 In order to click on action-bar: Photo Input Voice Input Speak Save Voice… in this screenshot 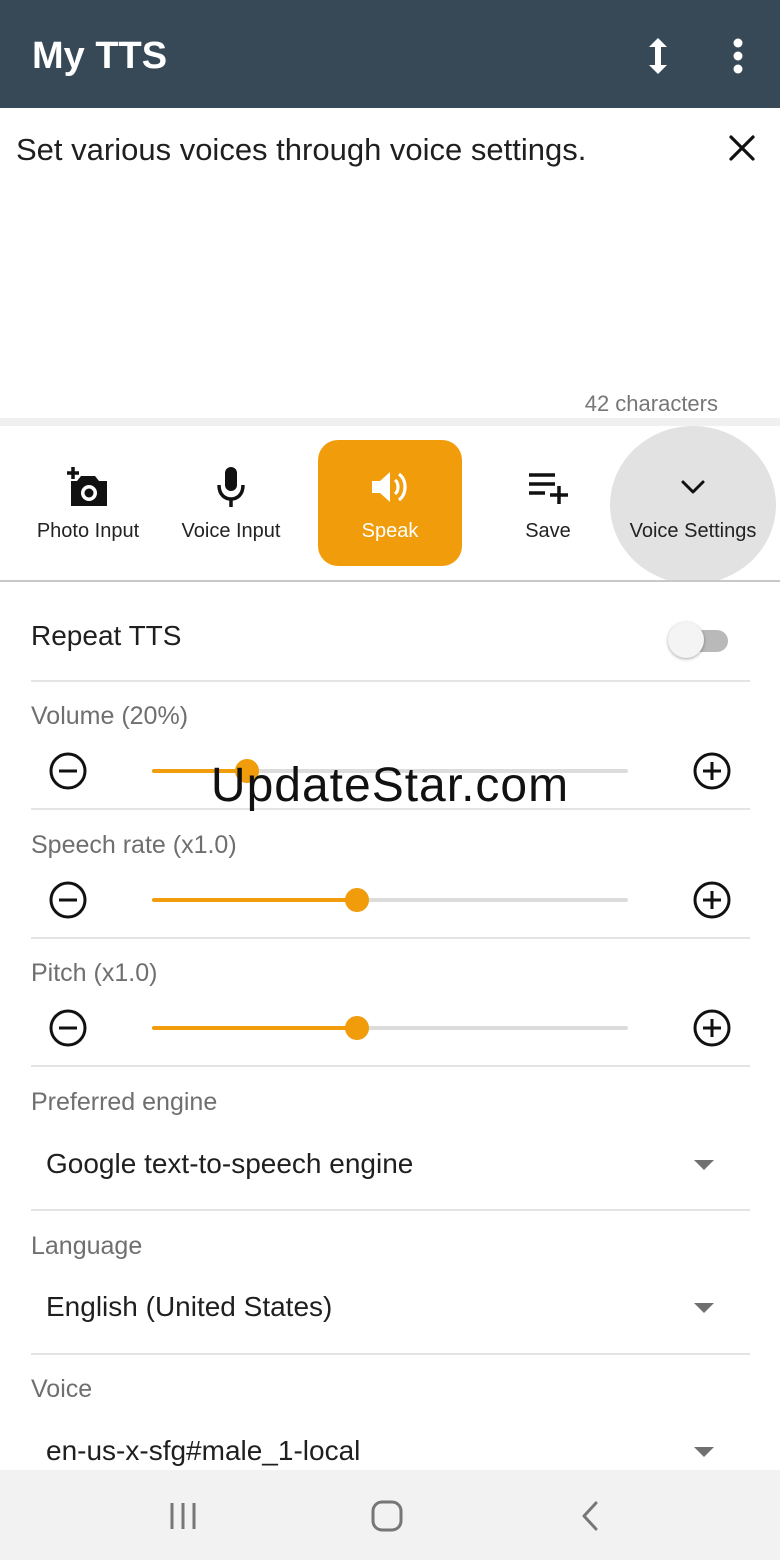, I will do `click(390, 504)`.